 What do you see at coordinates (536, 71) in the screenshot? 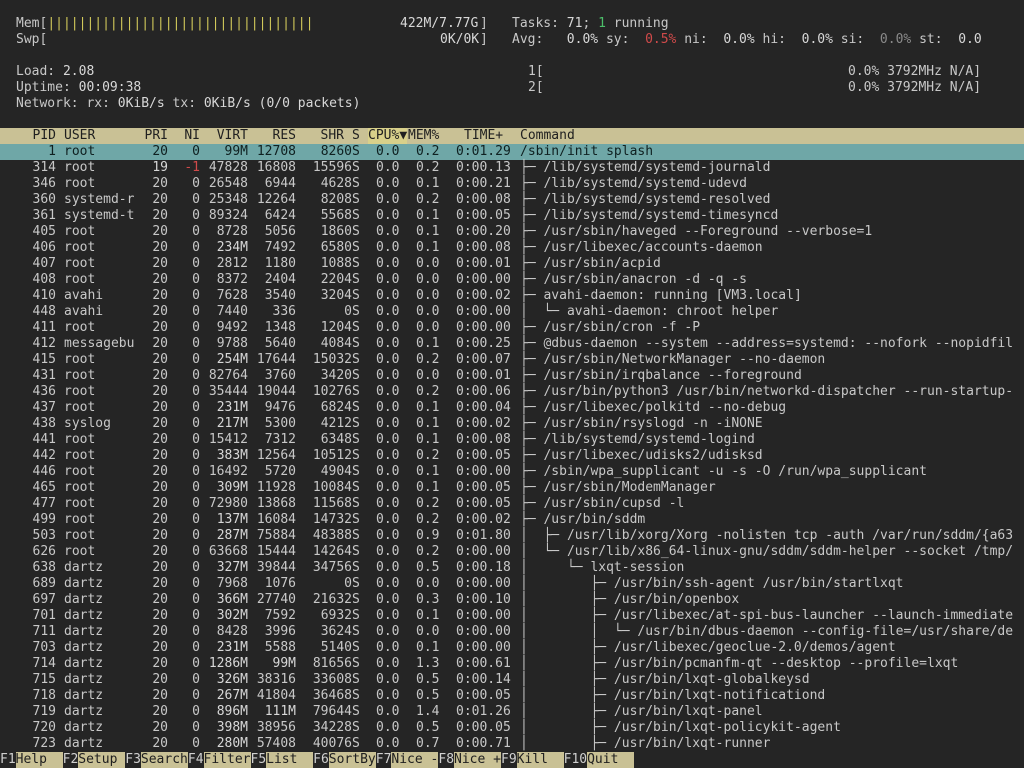
I see `cpu1-label: 1[` at bounding box center [536, 71].